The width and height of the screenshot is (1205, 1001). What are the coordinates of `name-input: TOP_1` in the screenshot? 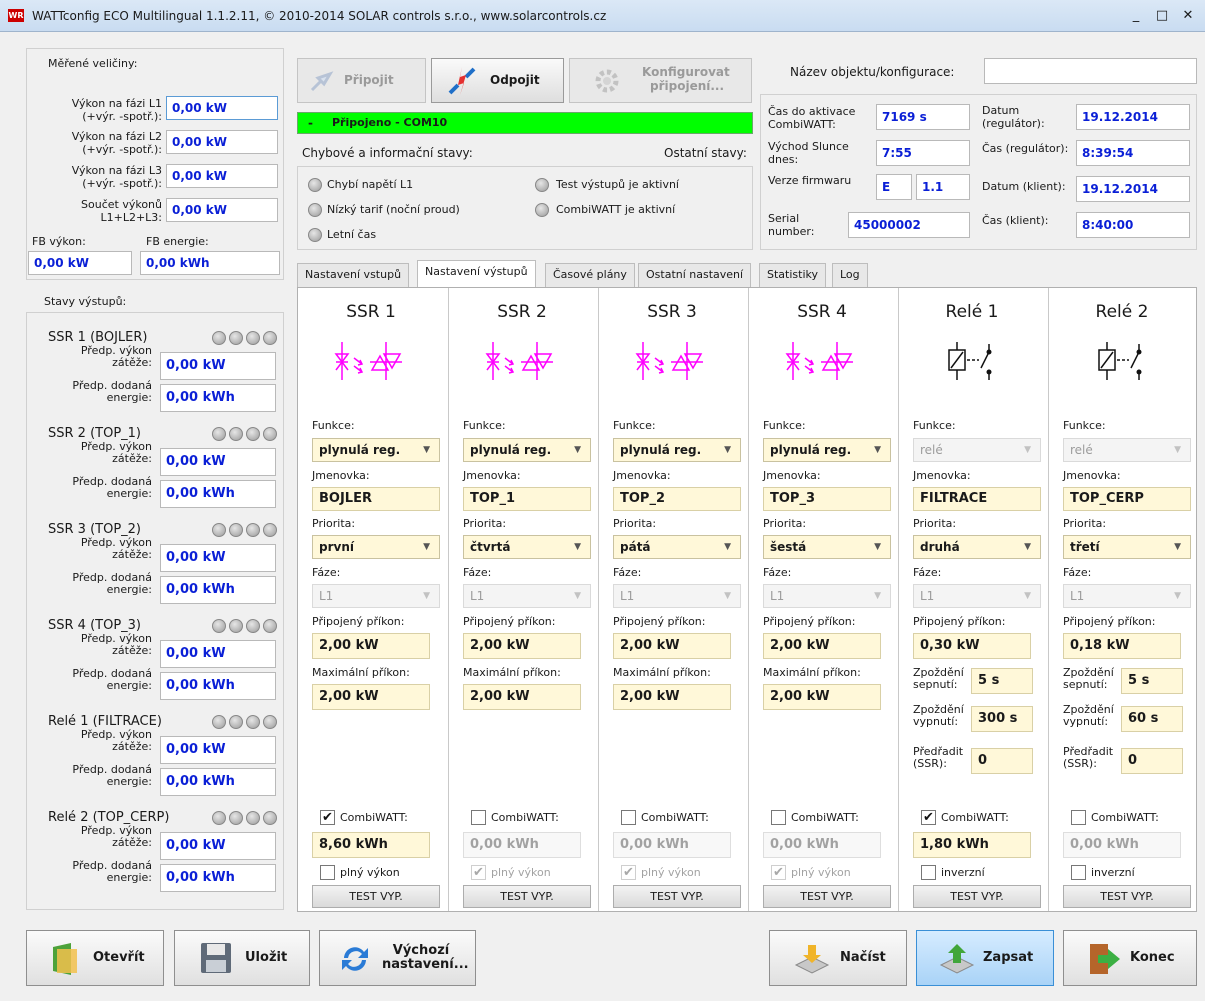 It's located at (527, 499).